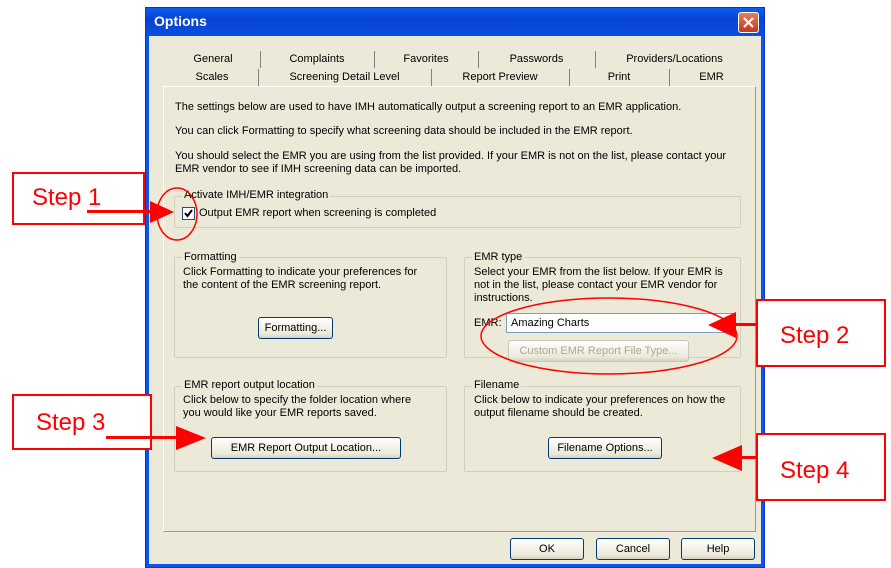 This screenshot has width=891, height=568. What do you see at coordinates (282, 285) in the screenshot?
I see `formatting-desc-2: the content of the EMR screening report.` at bounding box center [282, 285].